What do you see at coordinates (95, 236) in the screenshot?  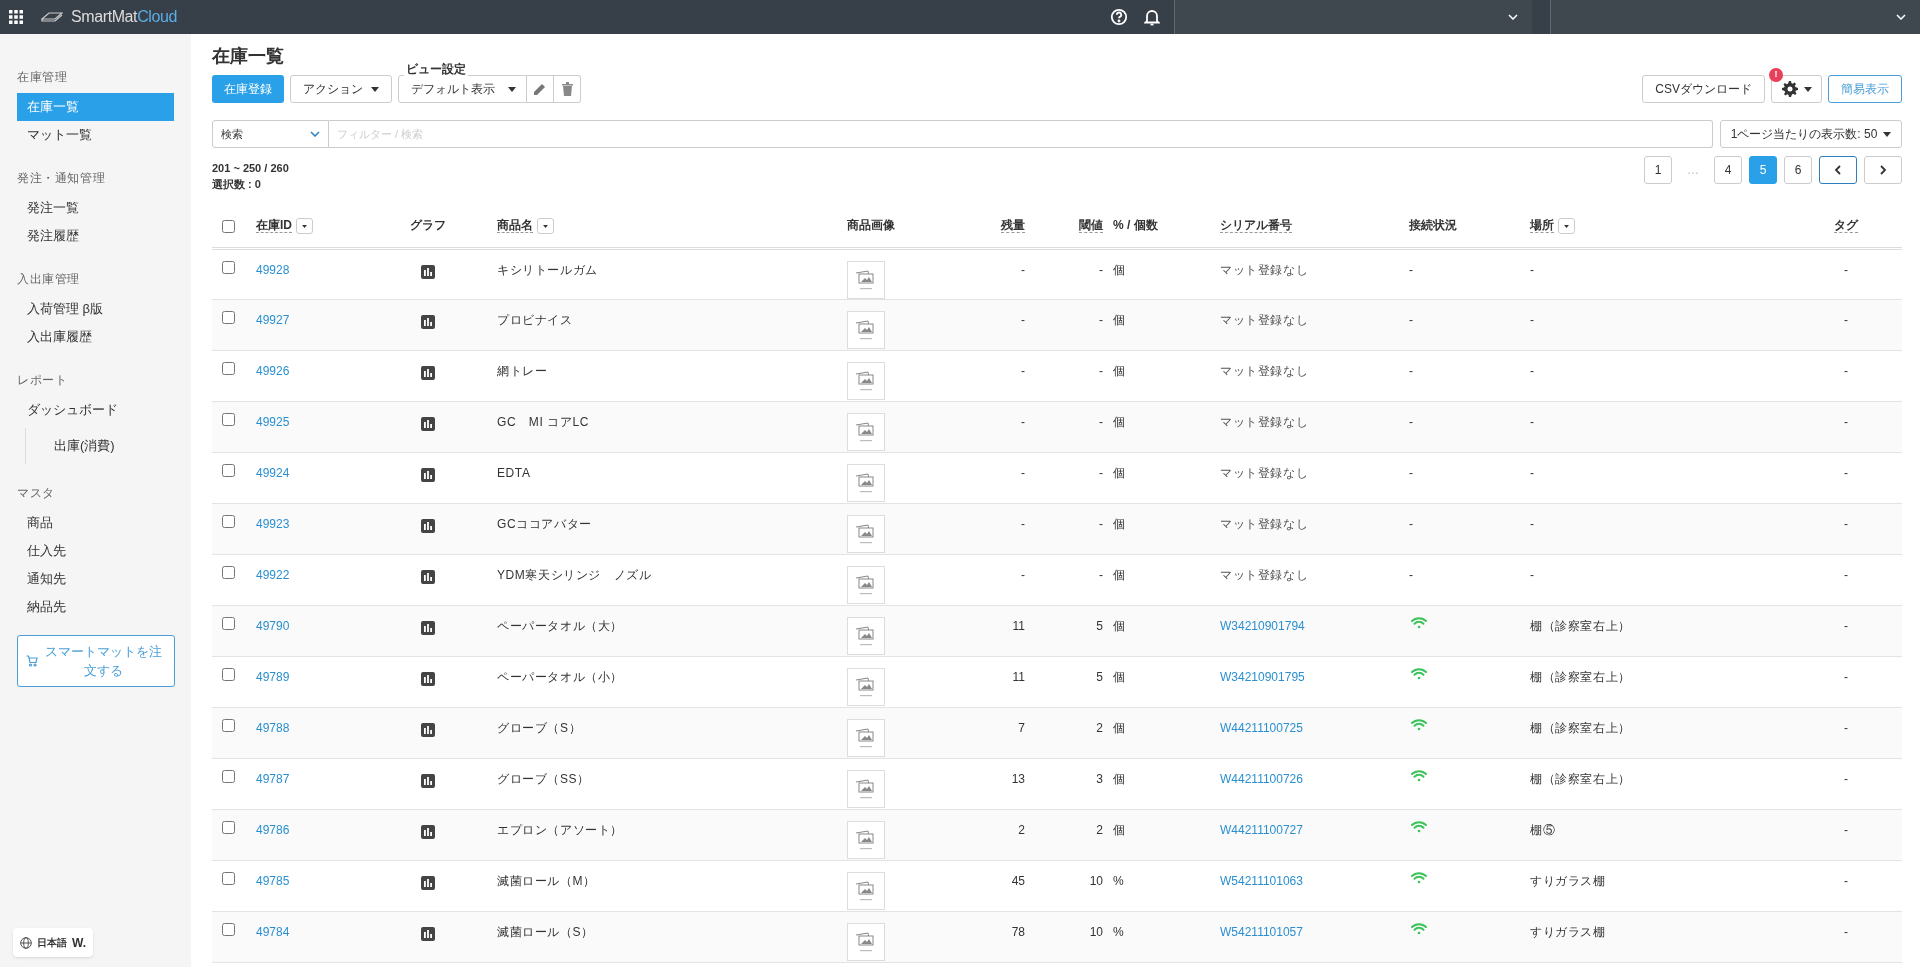 I see `sidebar-item: 発注履歴` at bounding box center [95, 236].